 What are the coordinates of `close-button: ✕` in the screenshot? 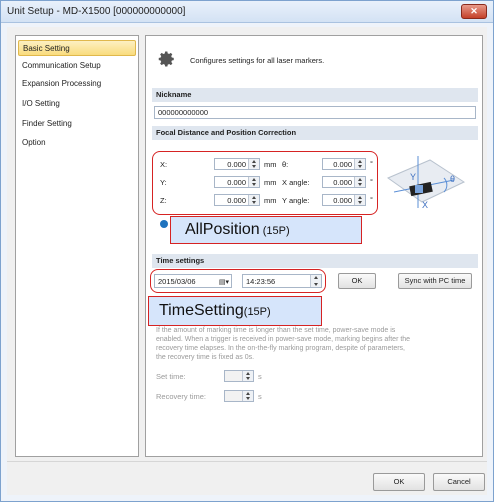 It's located at (474, 11).